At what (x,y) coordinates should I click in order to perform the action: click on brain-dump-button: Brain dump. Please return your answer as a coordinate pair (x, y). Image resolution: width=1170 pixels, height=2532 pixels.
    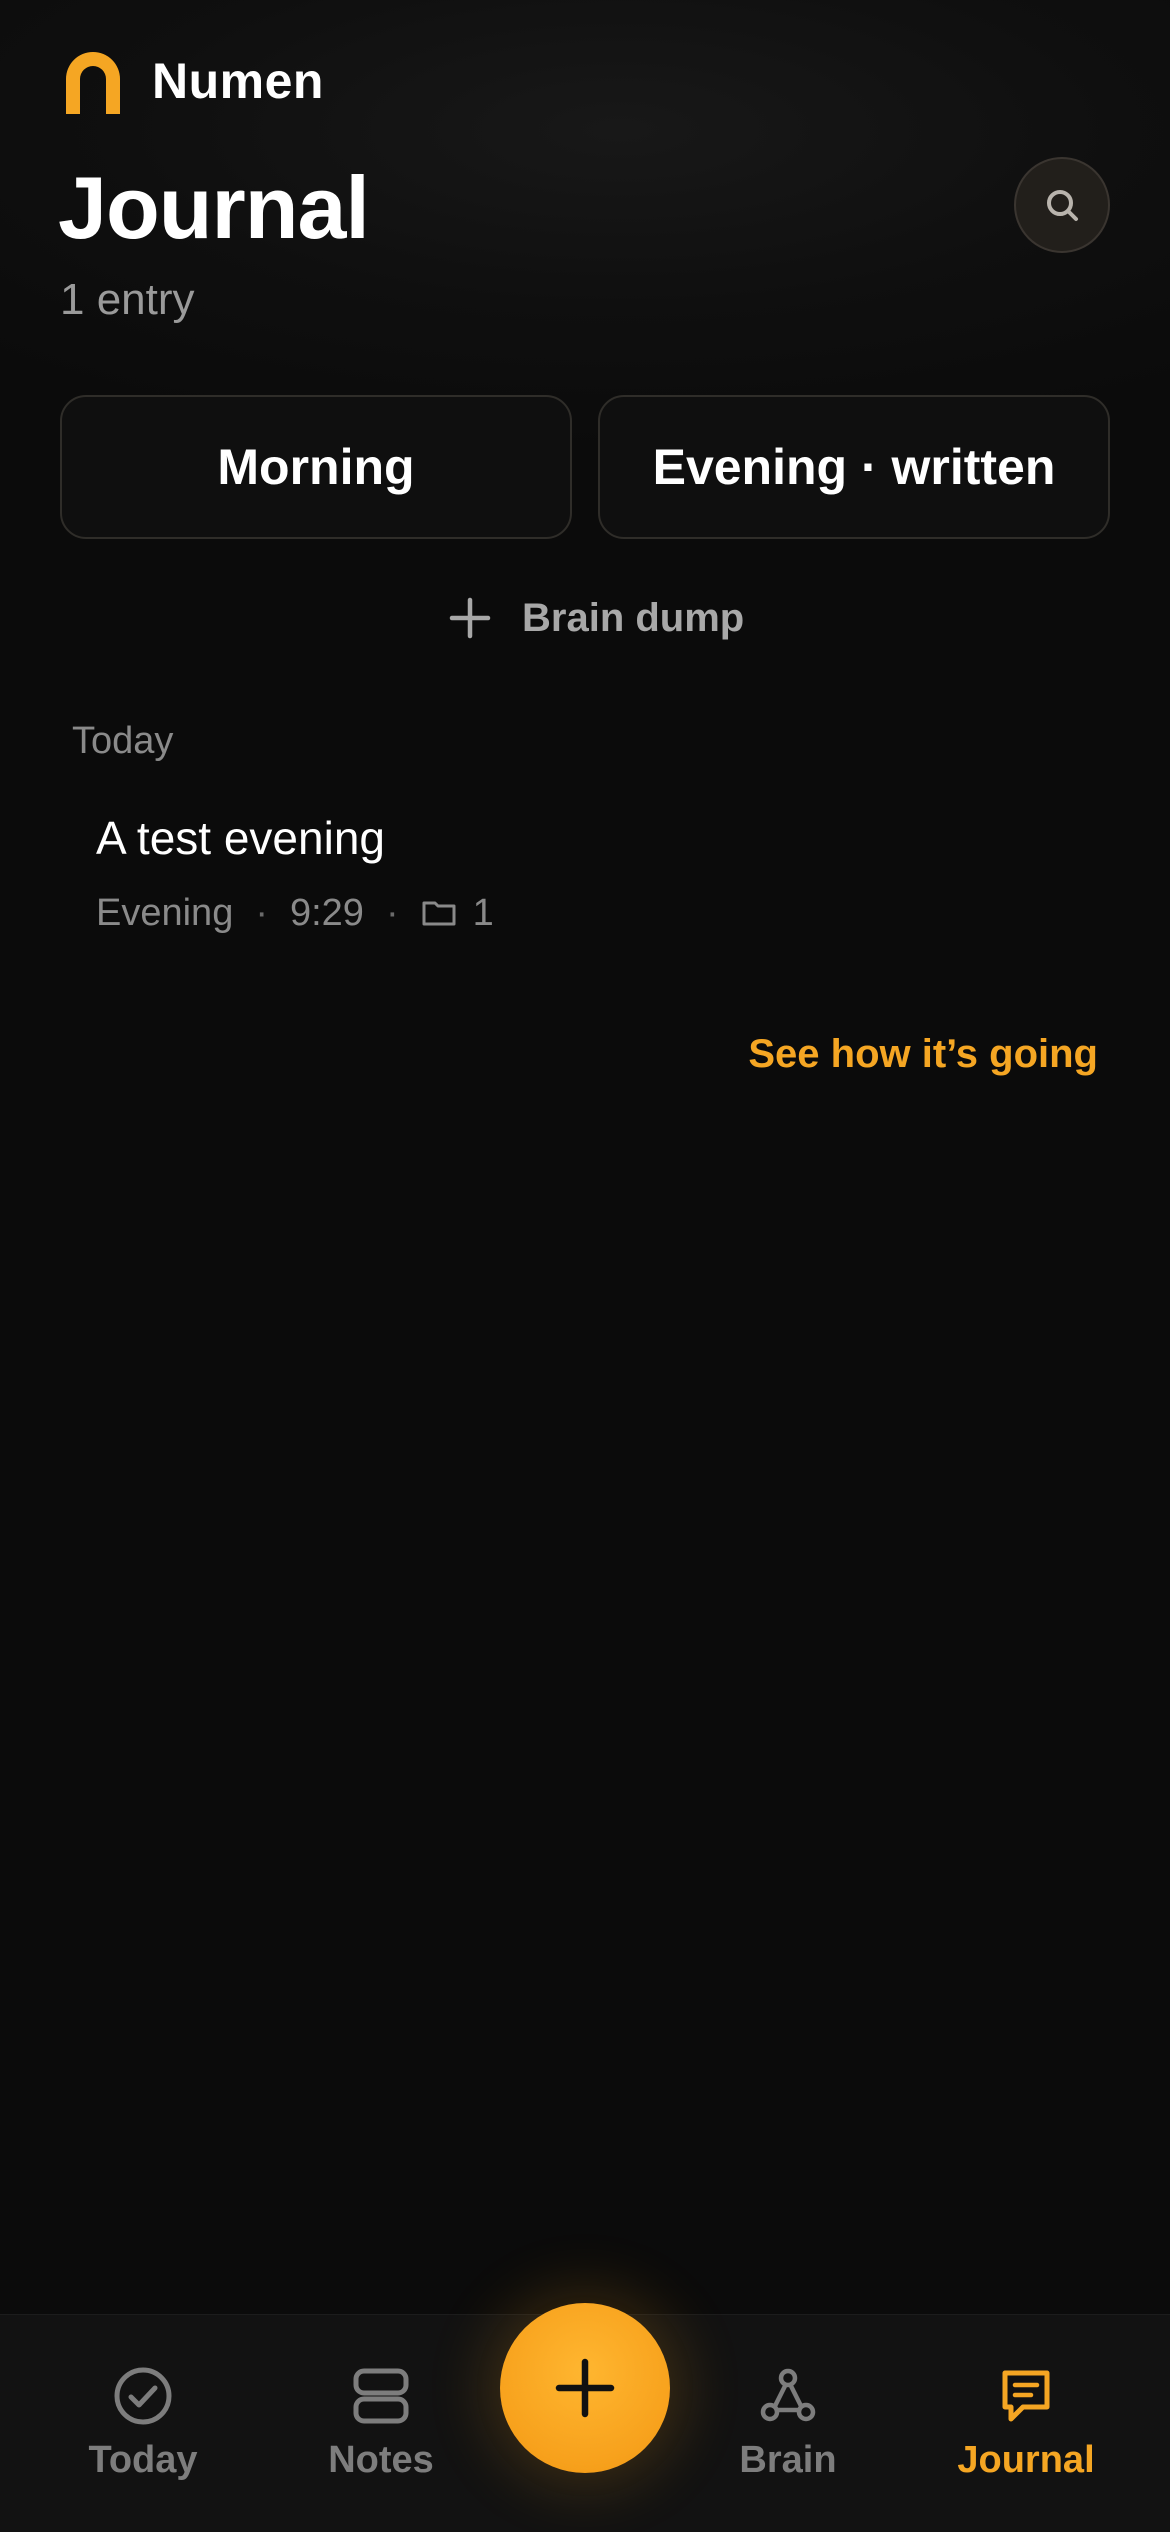
    Looking at the image, I should click on (596, 618).